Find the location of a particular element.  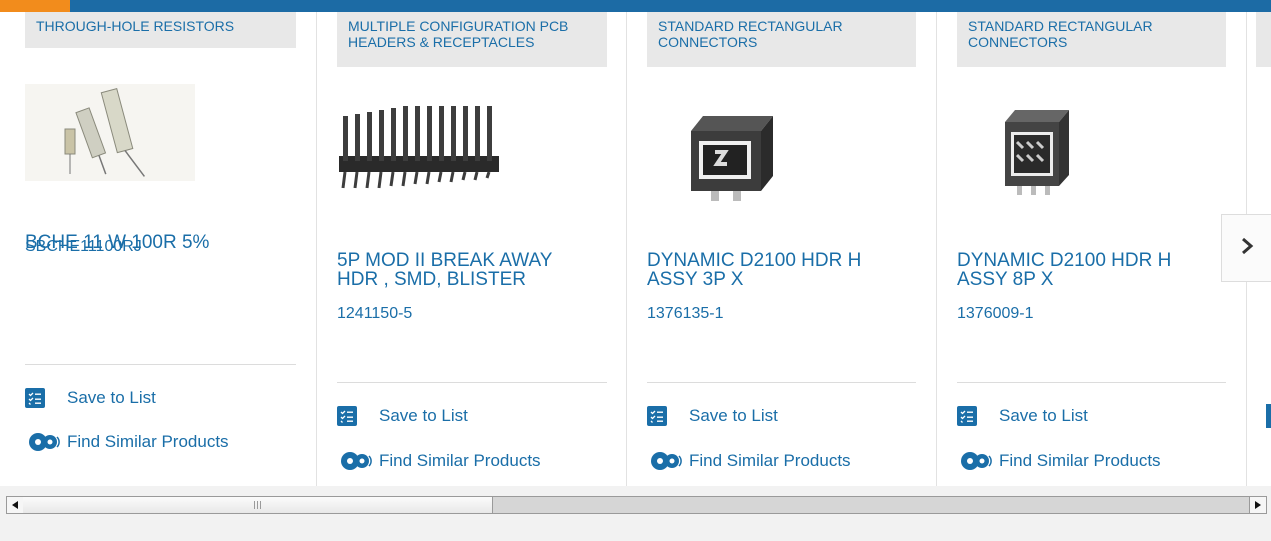

chevron-right-icon is located at coordinates (1247, 248).